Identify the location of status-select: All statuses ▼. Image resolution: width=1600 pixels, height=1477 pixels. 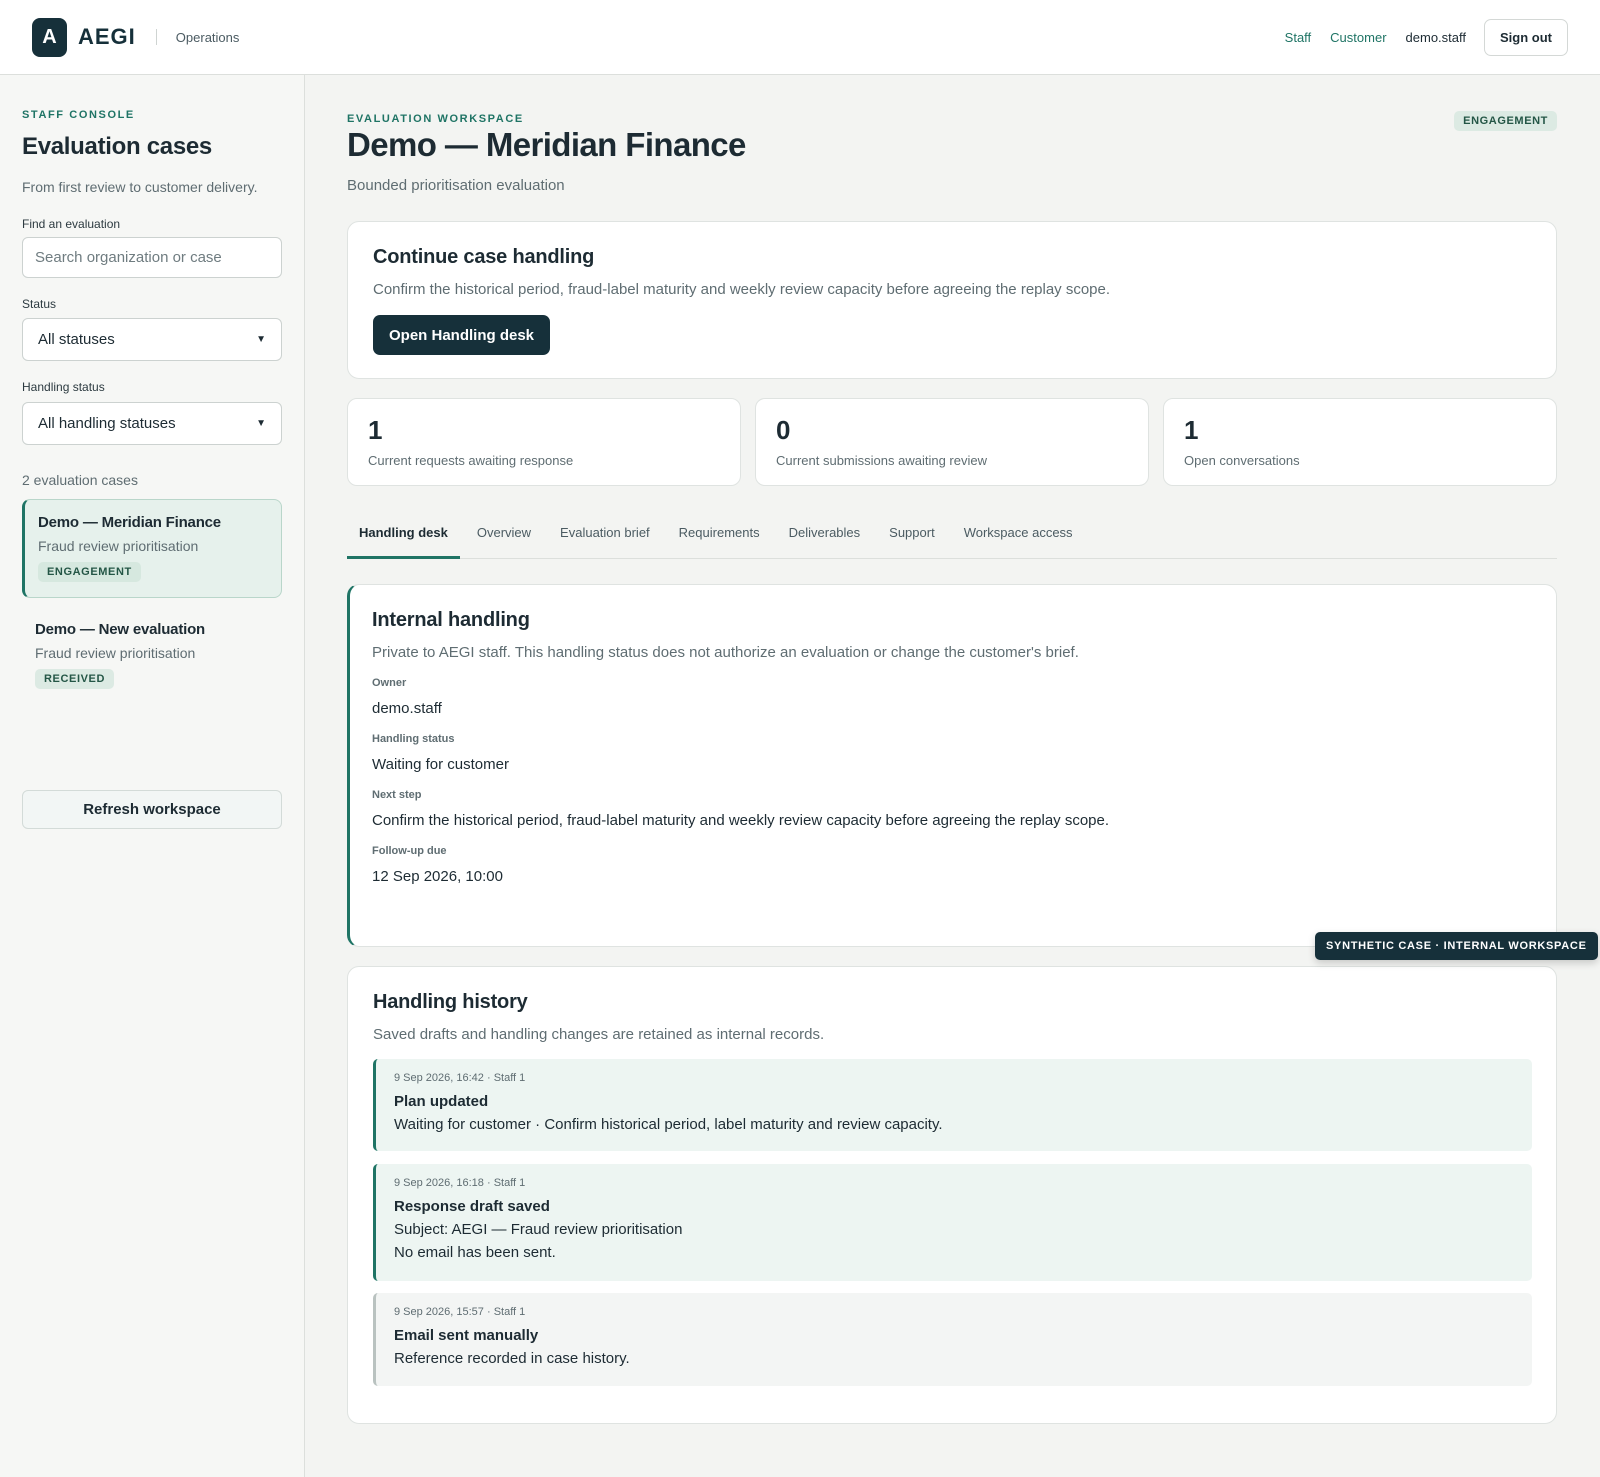
(152, 339).